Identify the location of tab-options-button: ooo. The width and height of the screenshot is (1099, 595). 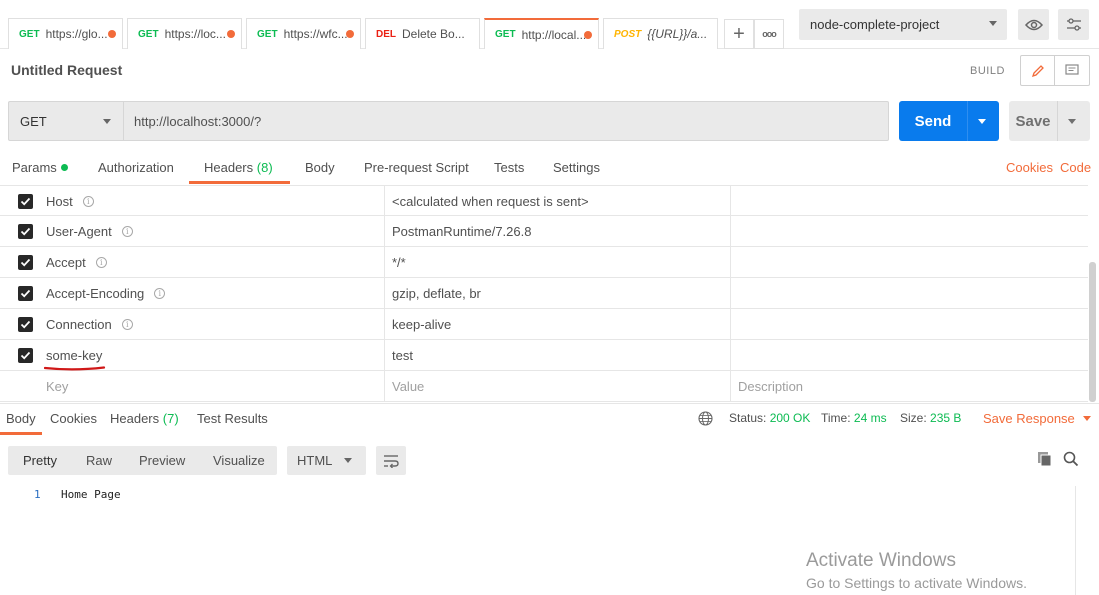
(769, 34).